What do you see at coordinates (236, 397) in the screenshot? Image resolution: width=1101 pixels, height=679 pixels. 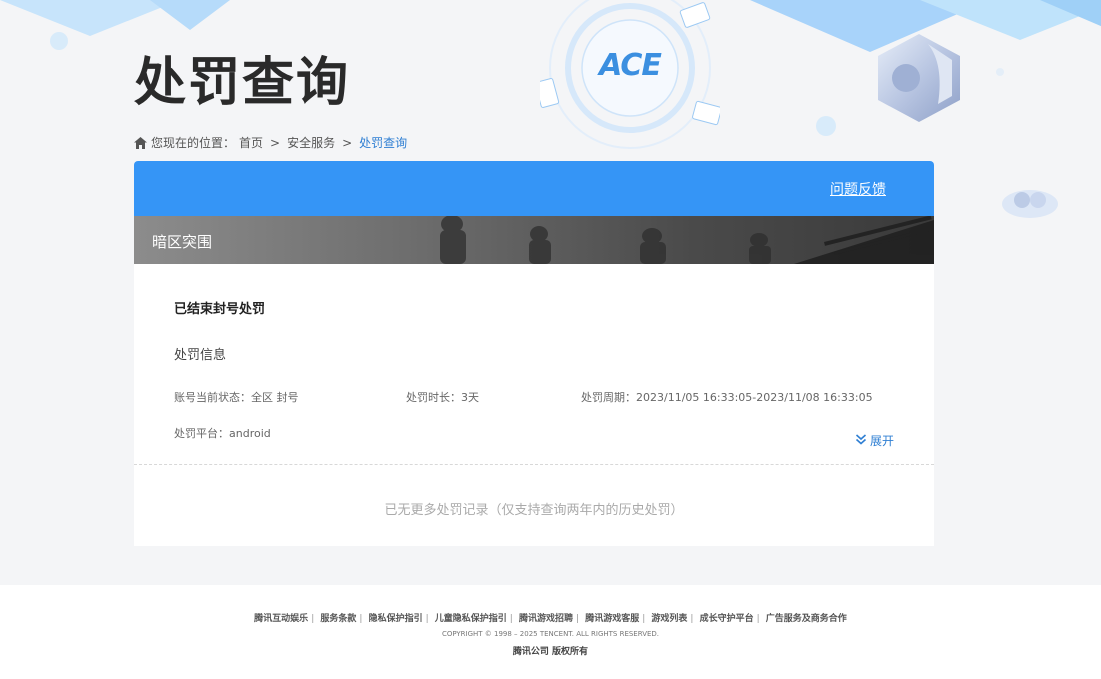 I see `account-status: 账号当前状态：全区 封号` at bounding box center [236, 397].